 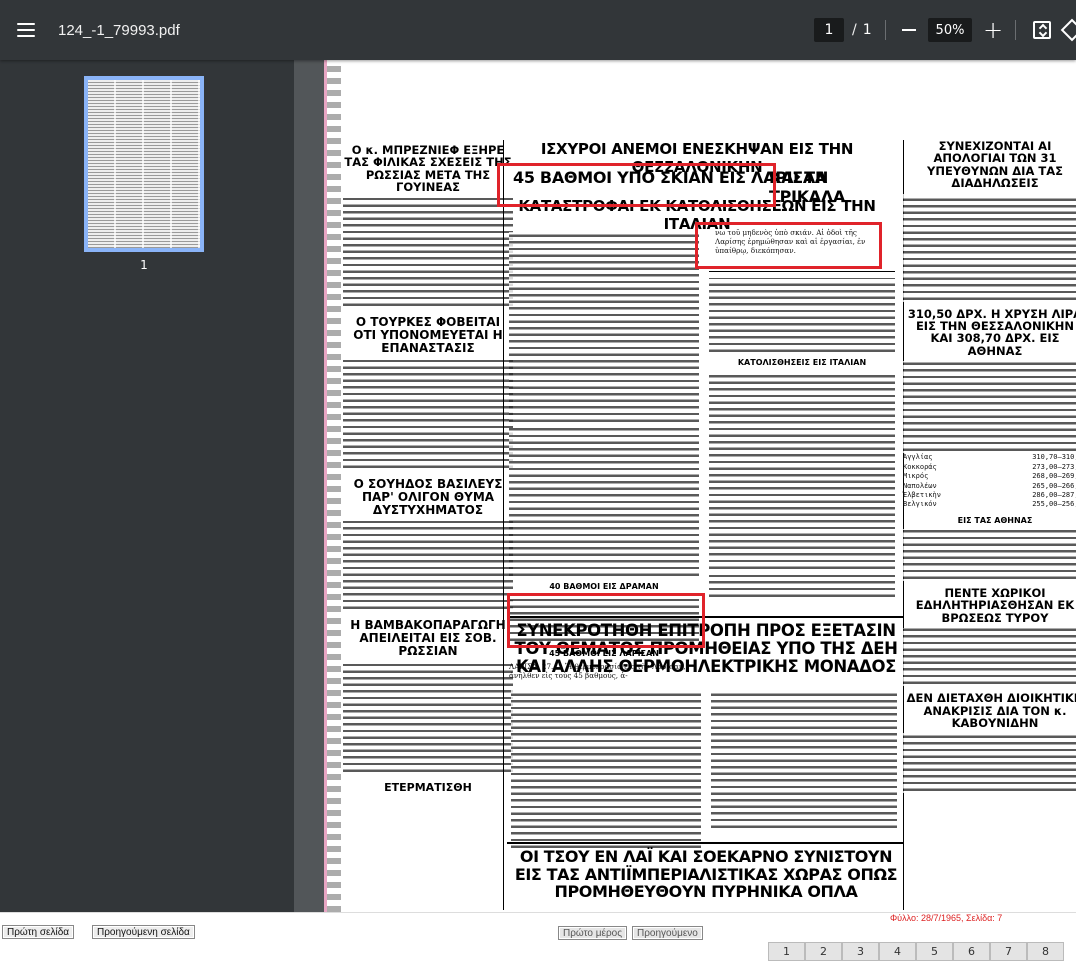 What do you see at coordinates (593, 933) in the screenshot?
I see `first-part-button: Πρώτο μέρος` at bounding box center [593, 933].